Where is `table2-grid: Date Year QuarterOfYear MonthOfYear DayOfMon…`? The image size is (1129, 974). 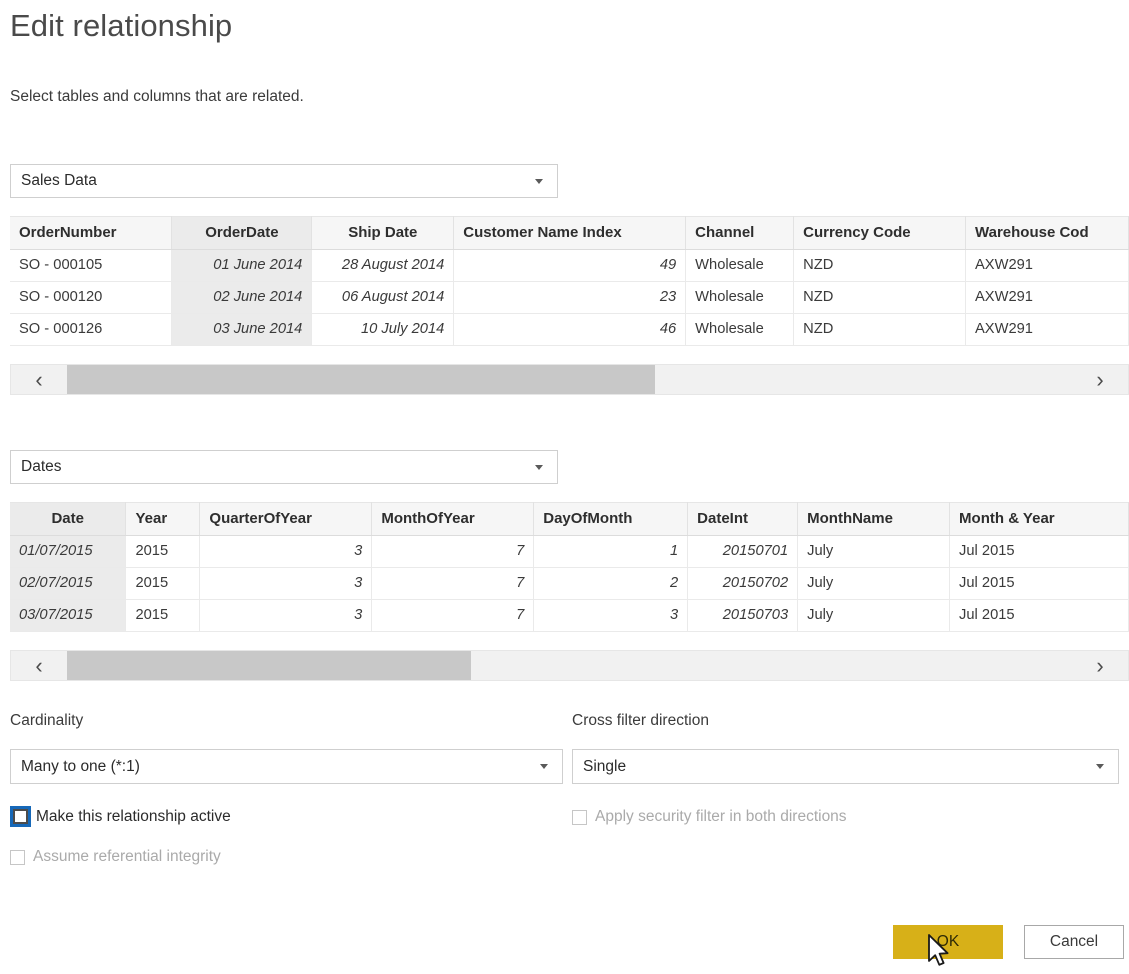 table2-grid: Date Year QuarterOfYear MonthOfYear DayOfMon… is located at coordinates (569, 575).